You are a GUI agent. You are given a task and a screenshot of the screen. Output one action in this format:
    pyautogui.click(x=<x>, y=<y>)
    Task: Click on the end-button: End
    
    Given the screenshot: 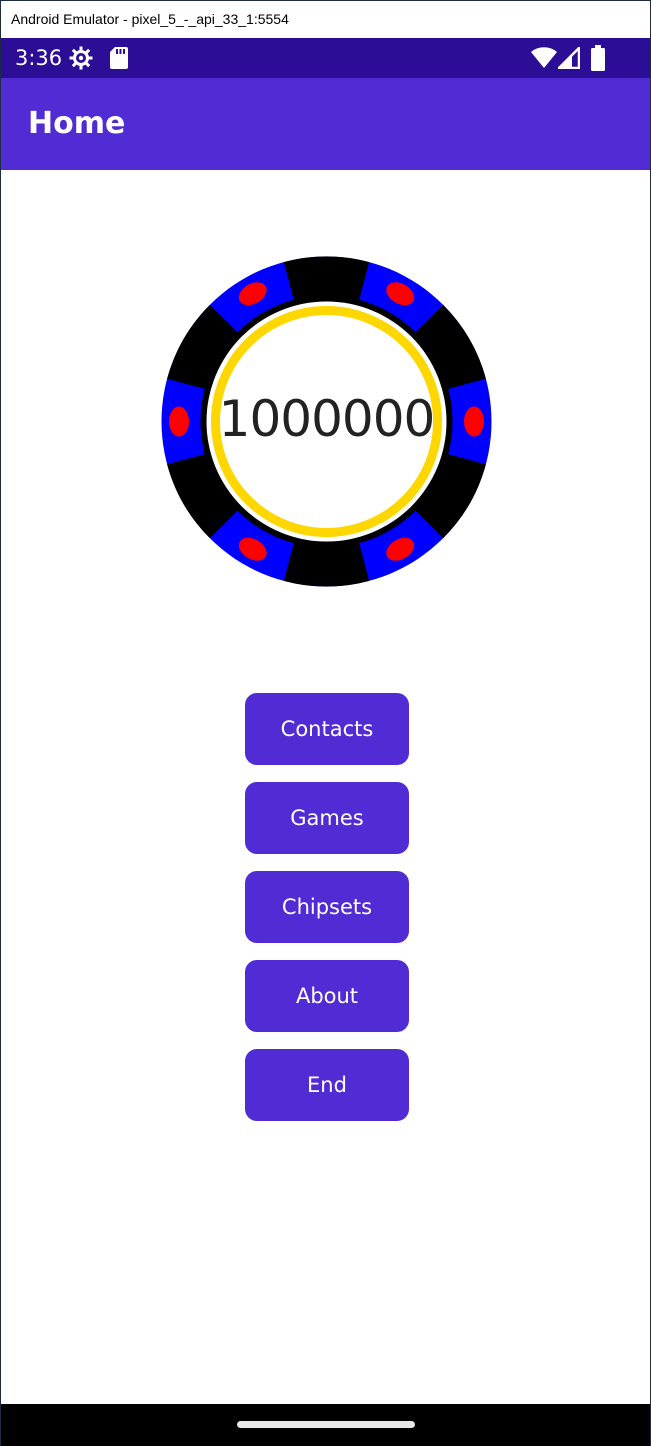 What is the action you would take?
    pyautogui.click(x=327, y=1085)
    